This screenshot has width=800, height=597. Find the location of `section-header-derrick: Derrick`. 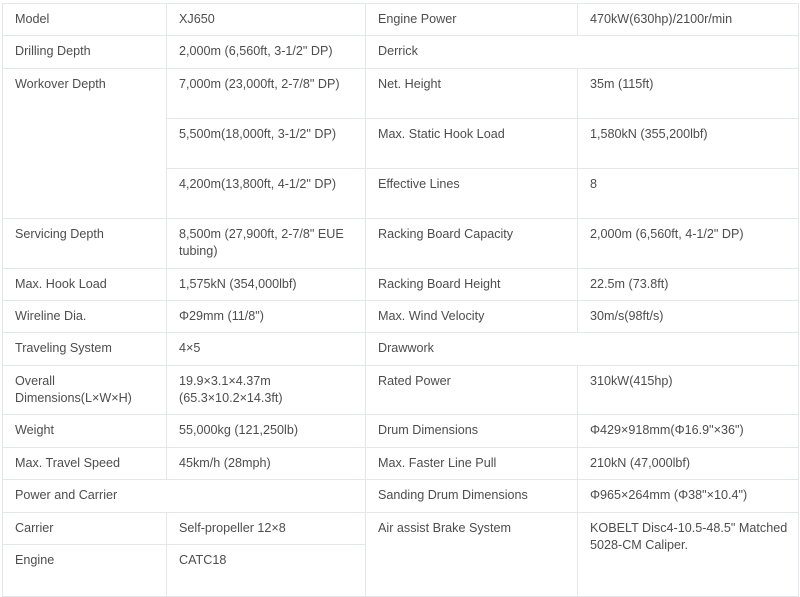

section-header-derrick: Derrick is located at coordinates (582, 52).